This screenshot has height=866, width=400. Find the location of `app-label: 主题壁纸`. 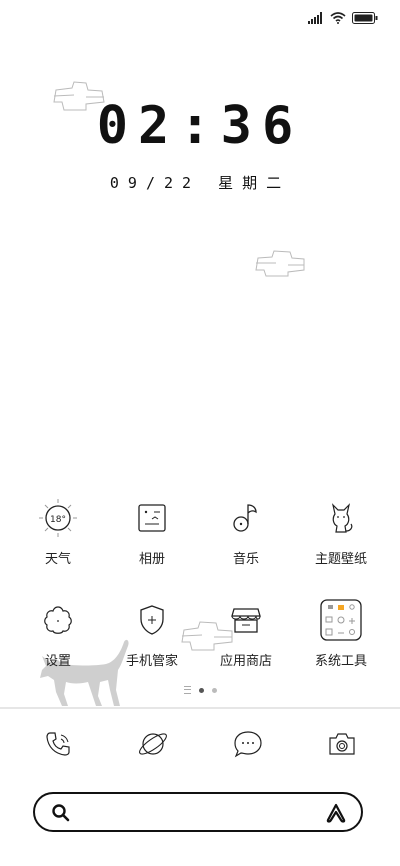

app-label: 主题壁纸 is located at coordinates (340, 559).